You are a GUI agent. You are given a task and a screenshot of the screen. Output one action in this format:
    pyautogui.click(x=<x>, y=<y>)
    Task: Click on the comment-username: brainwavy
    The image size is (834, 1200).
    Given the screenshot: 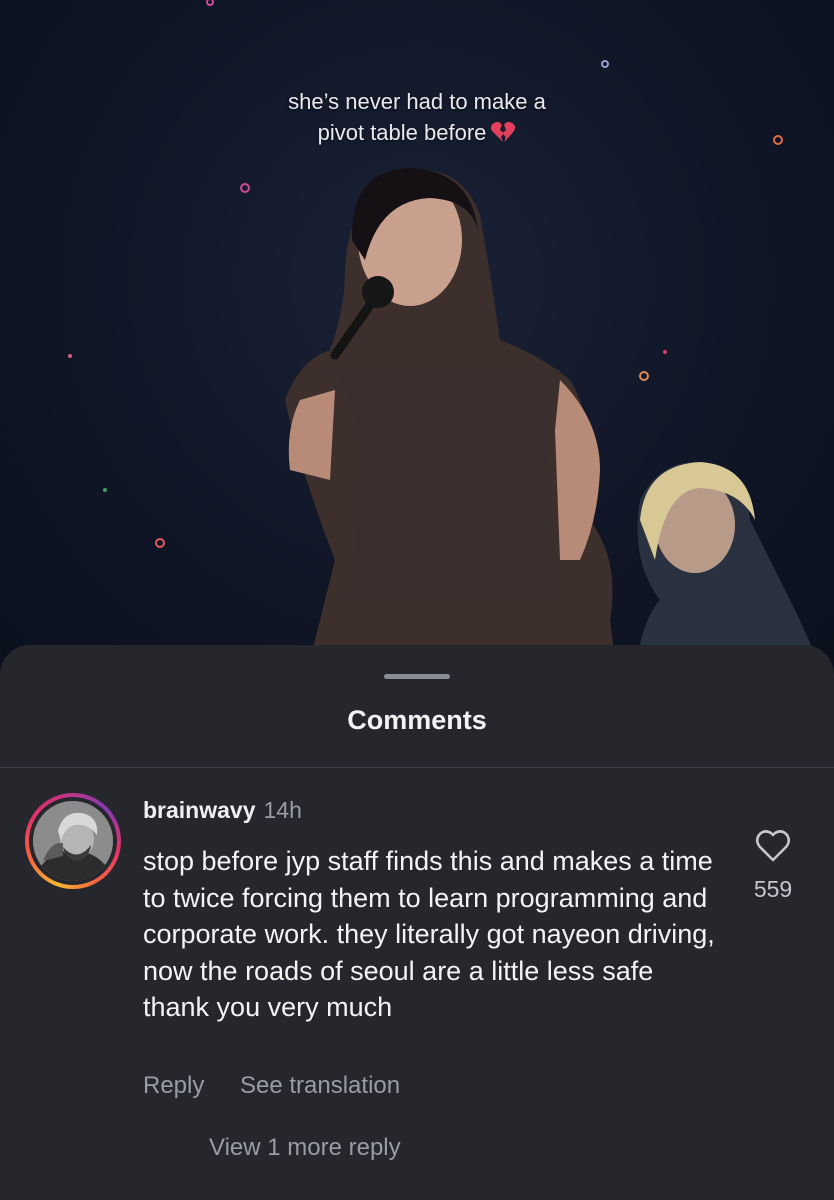 What is the action you would take?
    pyautogui.click(x=199, y=810)
    